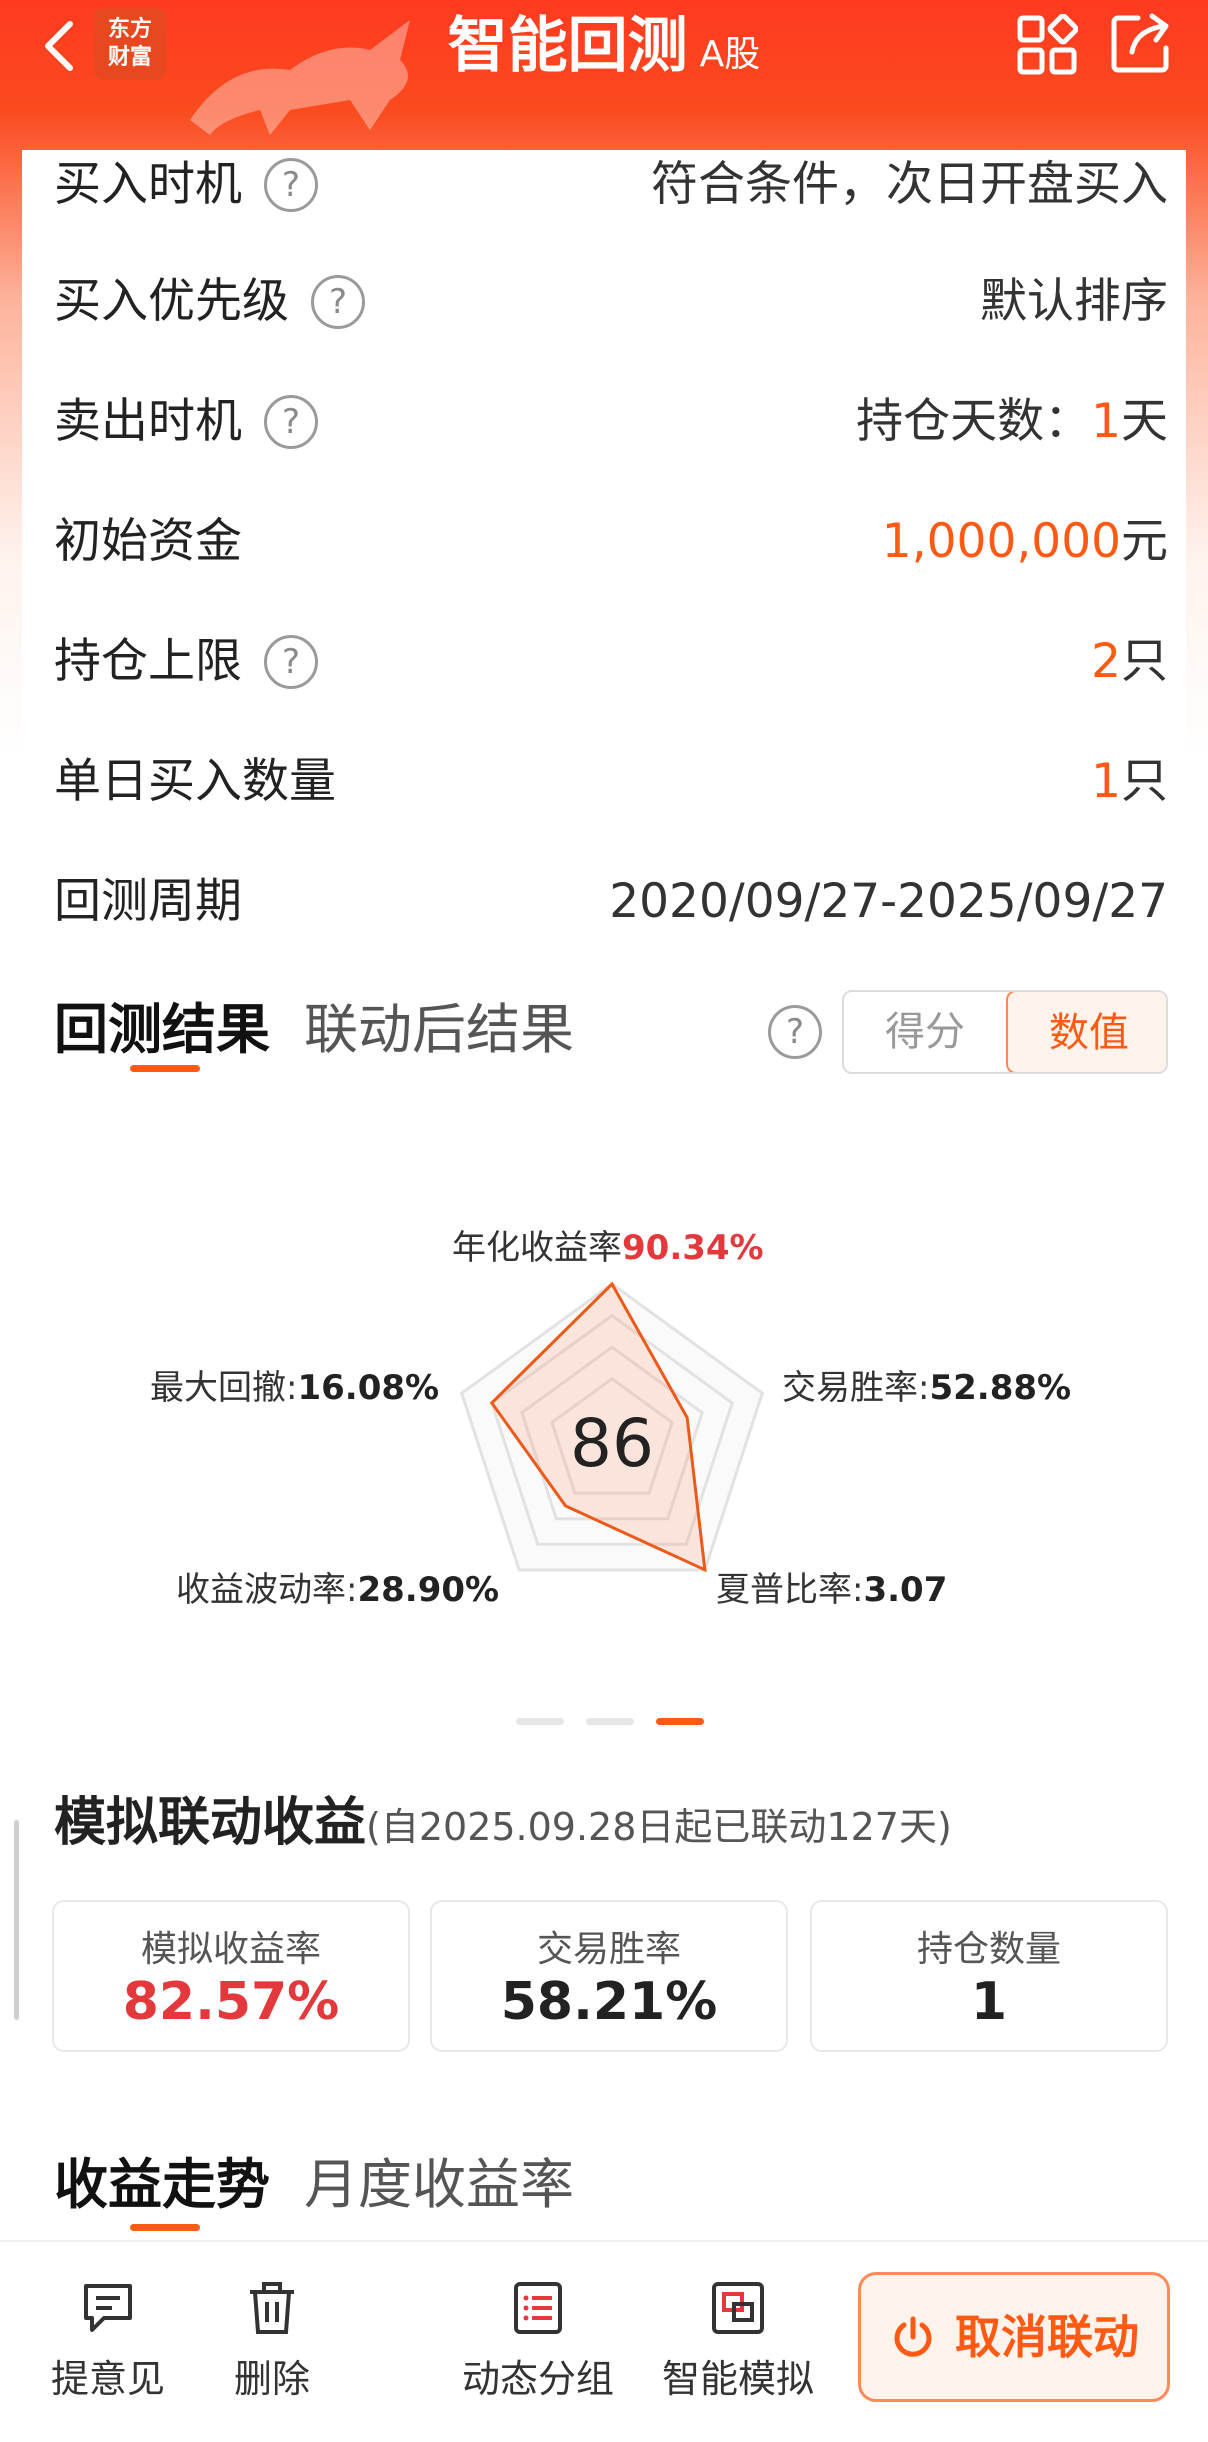 The height and width of the screenshot is (2442, 1208). What do you see at coordinates (795, 1032) in the screenshot?
I see `result-help-icon: ?` at bounding box center [795, 1032].